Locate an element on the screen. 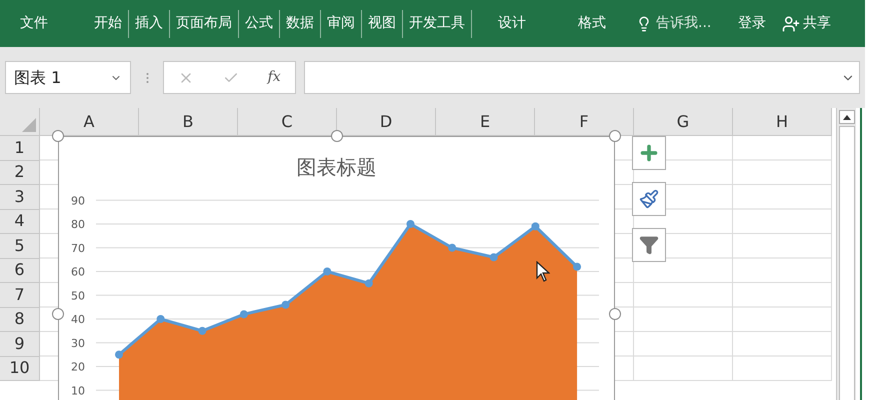 The image size is (893, 400). row-header: 6 is located at coordinates (20, 270).